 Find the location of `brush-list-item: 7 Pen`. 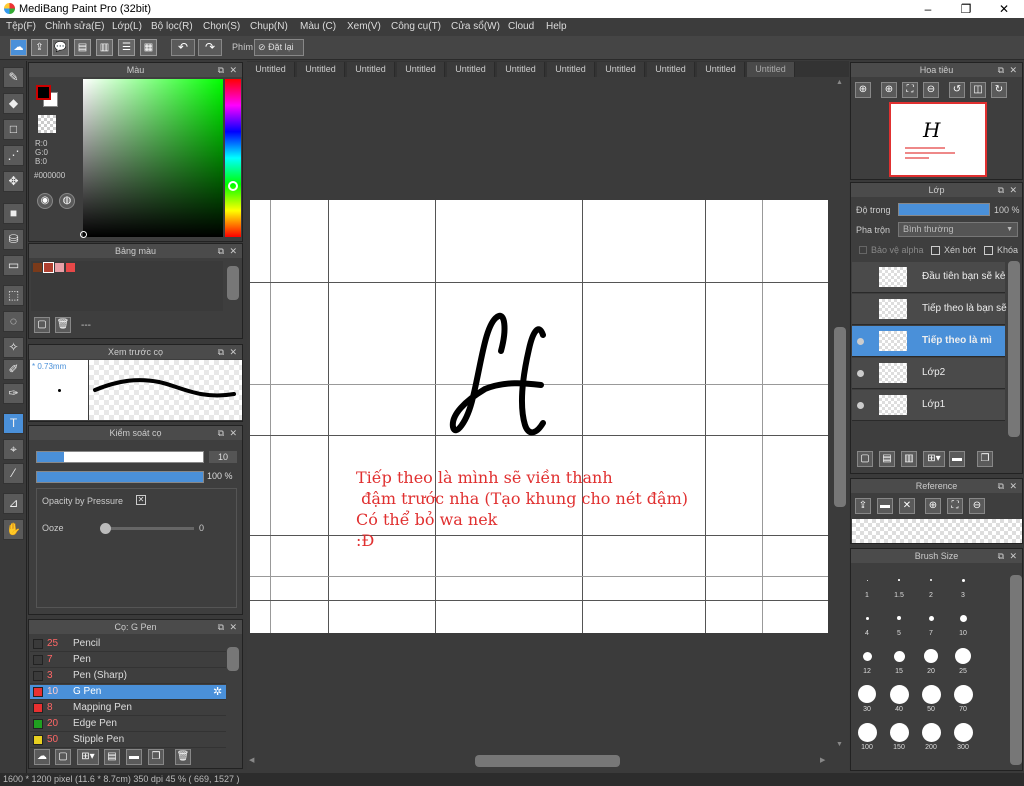

brush-list-item: 7 Pen is located at coordinates (128, 660).